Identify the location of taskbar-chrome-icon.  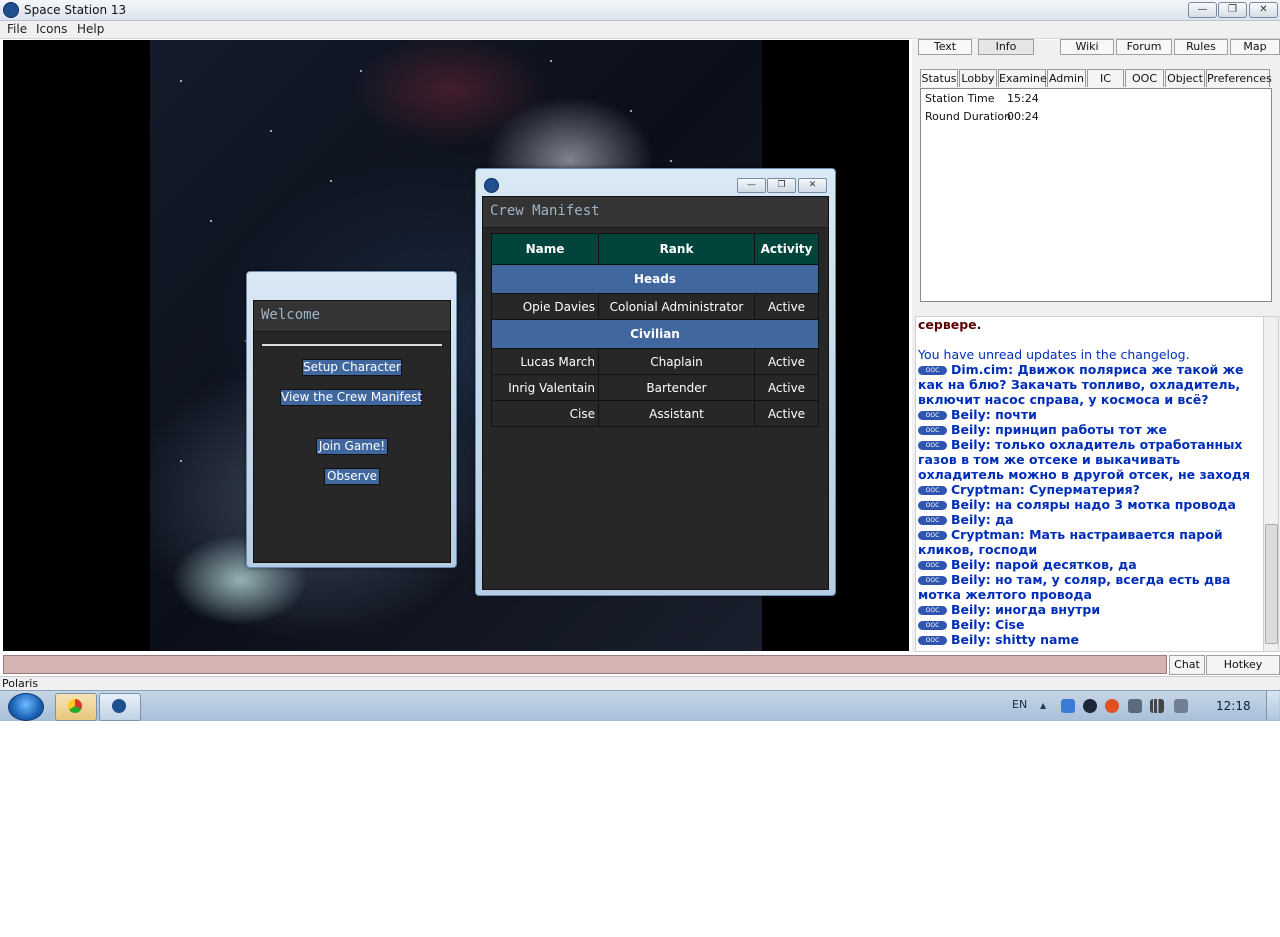
(76, 707).